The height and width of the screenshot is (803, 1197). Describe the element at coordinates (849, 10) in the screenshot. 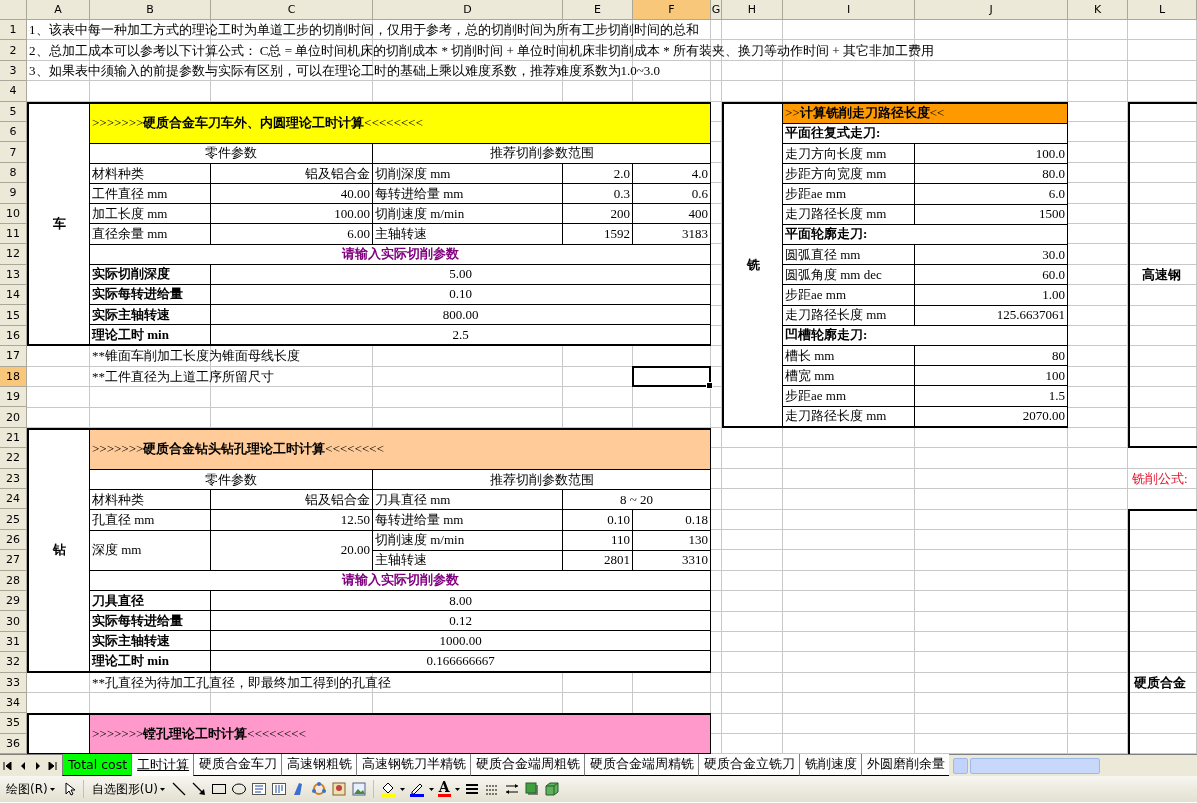

I see `column-header: I` at that location.